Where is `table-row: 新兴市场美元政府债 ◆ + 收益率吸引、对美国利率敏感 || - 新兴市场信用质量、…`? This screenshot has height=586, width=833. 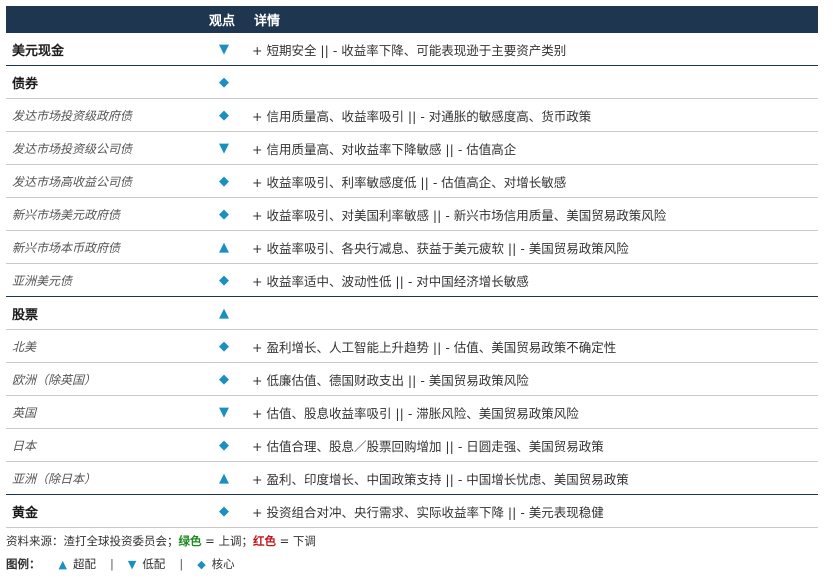
table-row: 新兴市场美元政府债 ◆ + 收益率吸引、对美国利率敏感 || - 新兴市场信用质量、… is located at coordinates (412, 214).